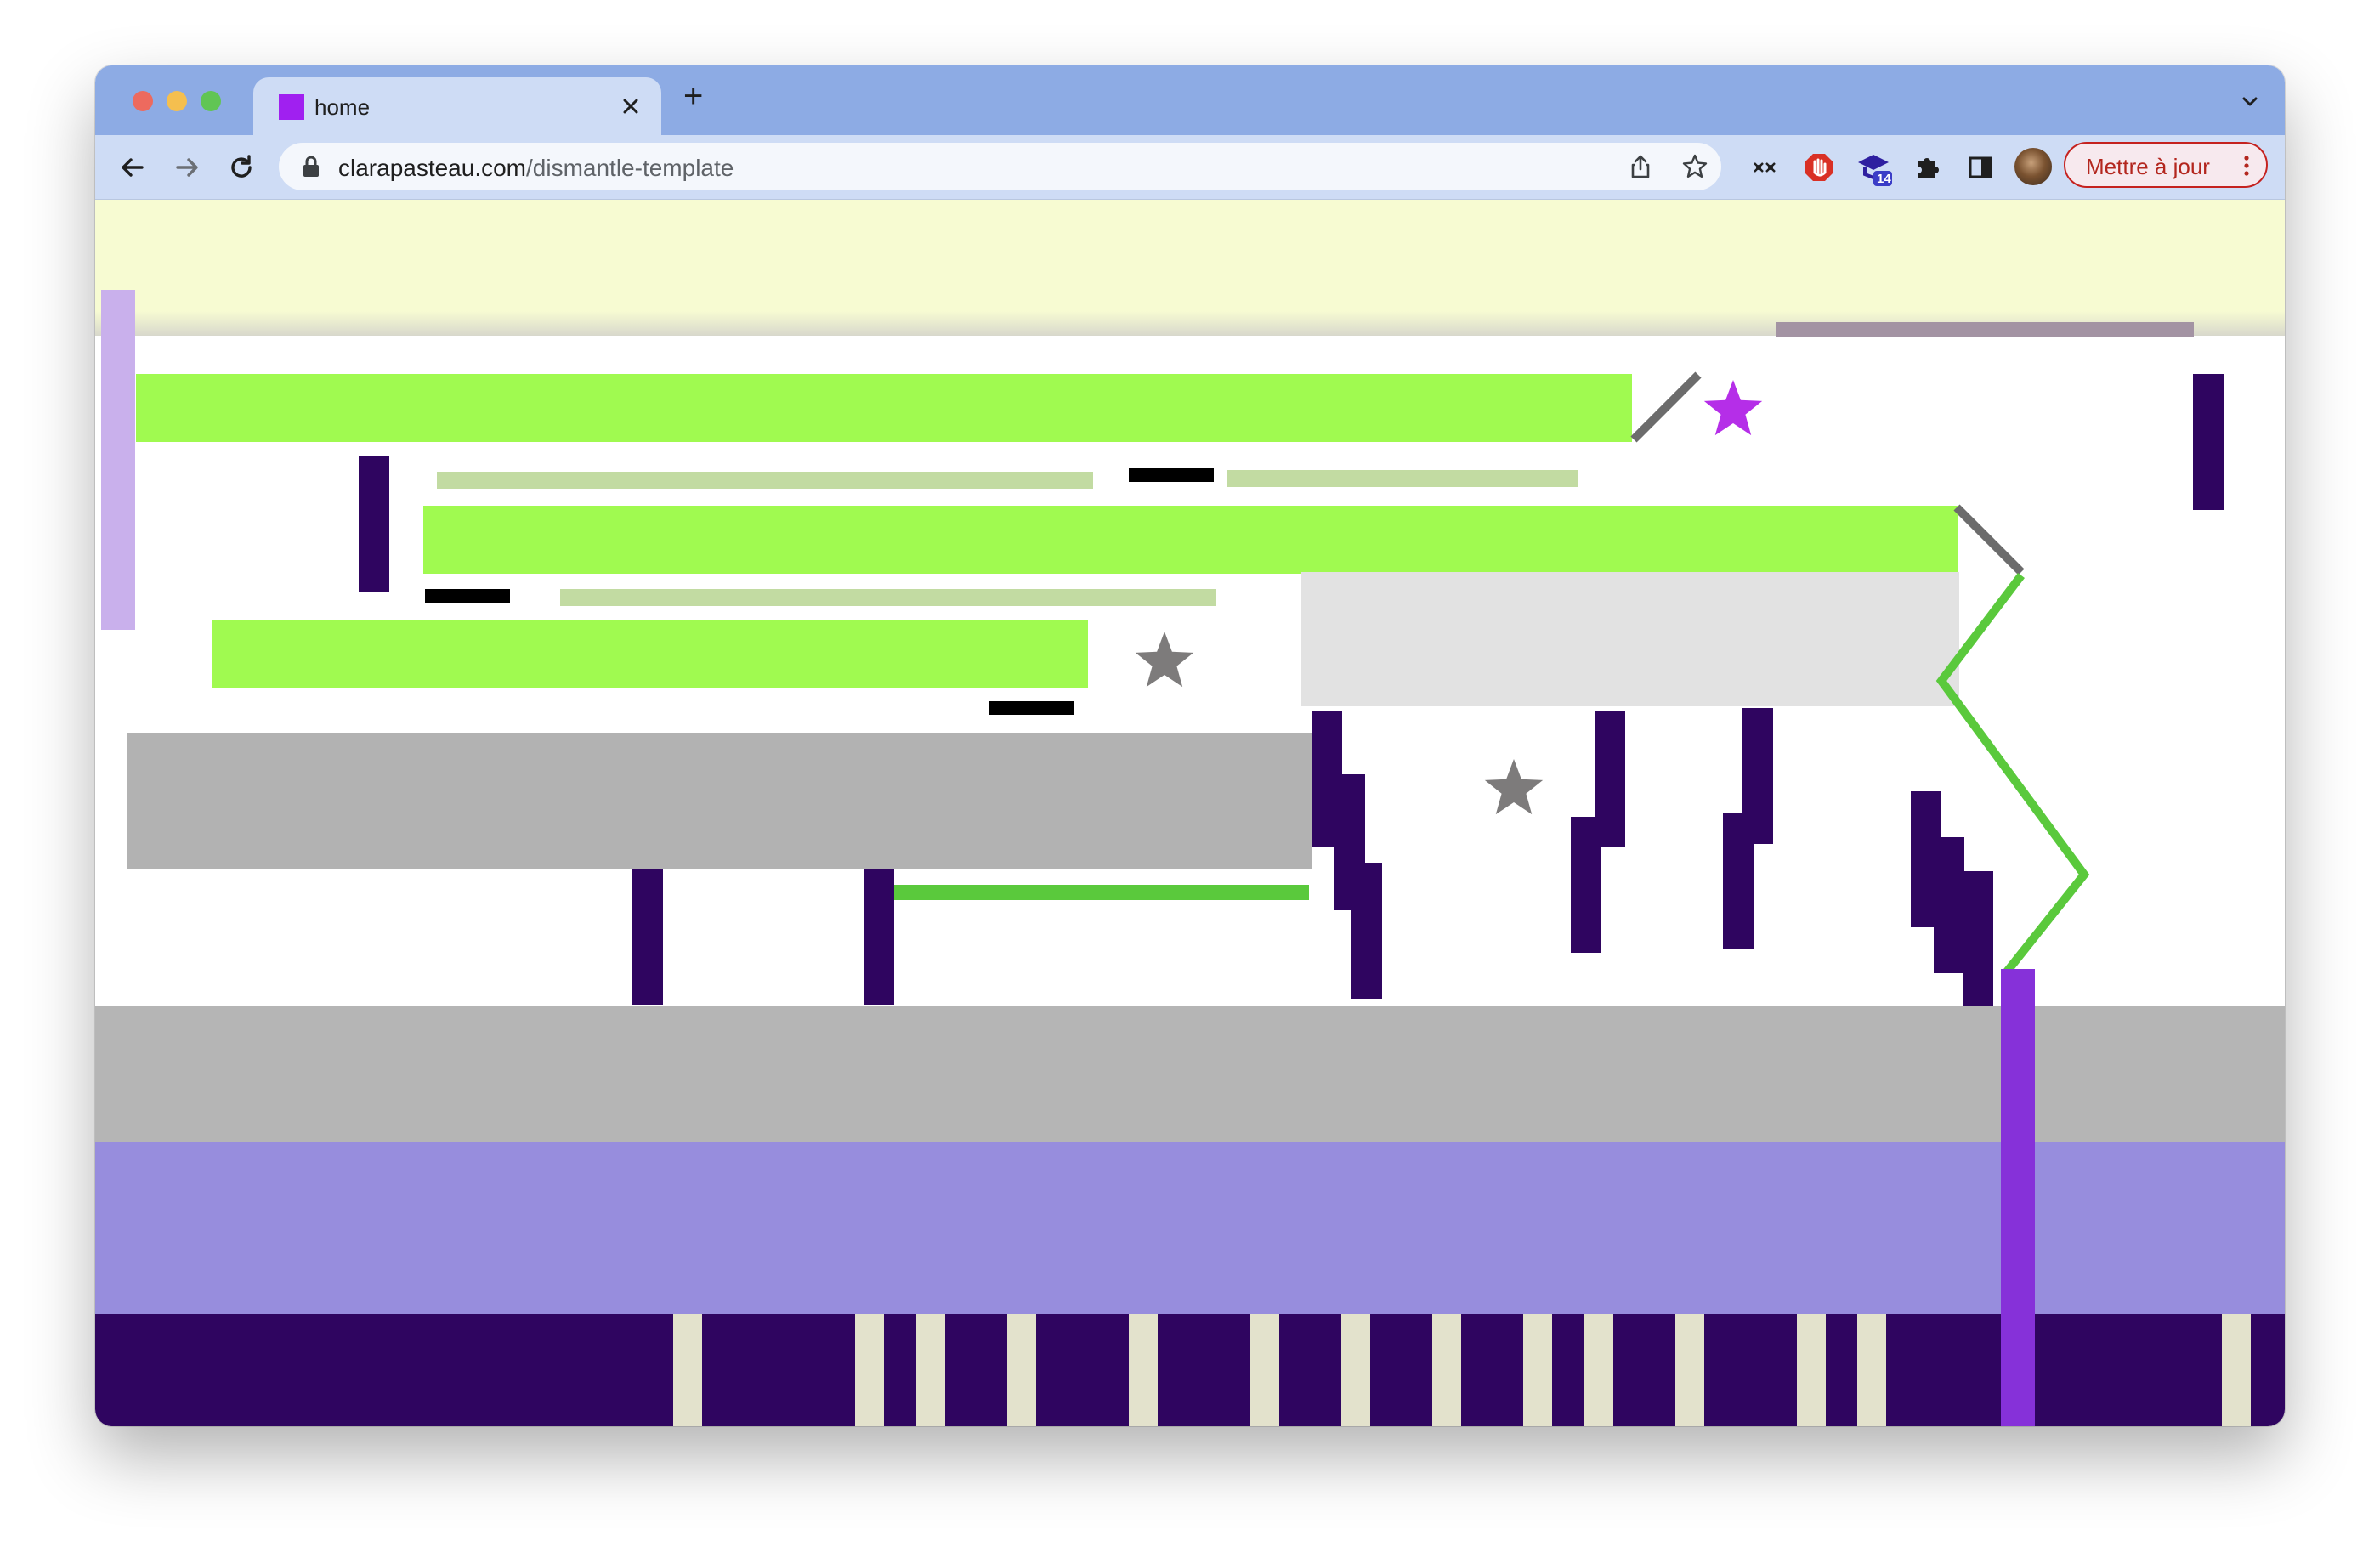 This screenshot has height=1552, width=2380. Describe the element at coordinates (143, 101) in the screenshot. I see `close-window-button` at that location.